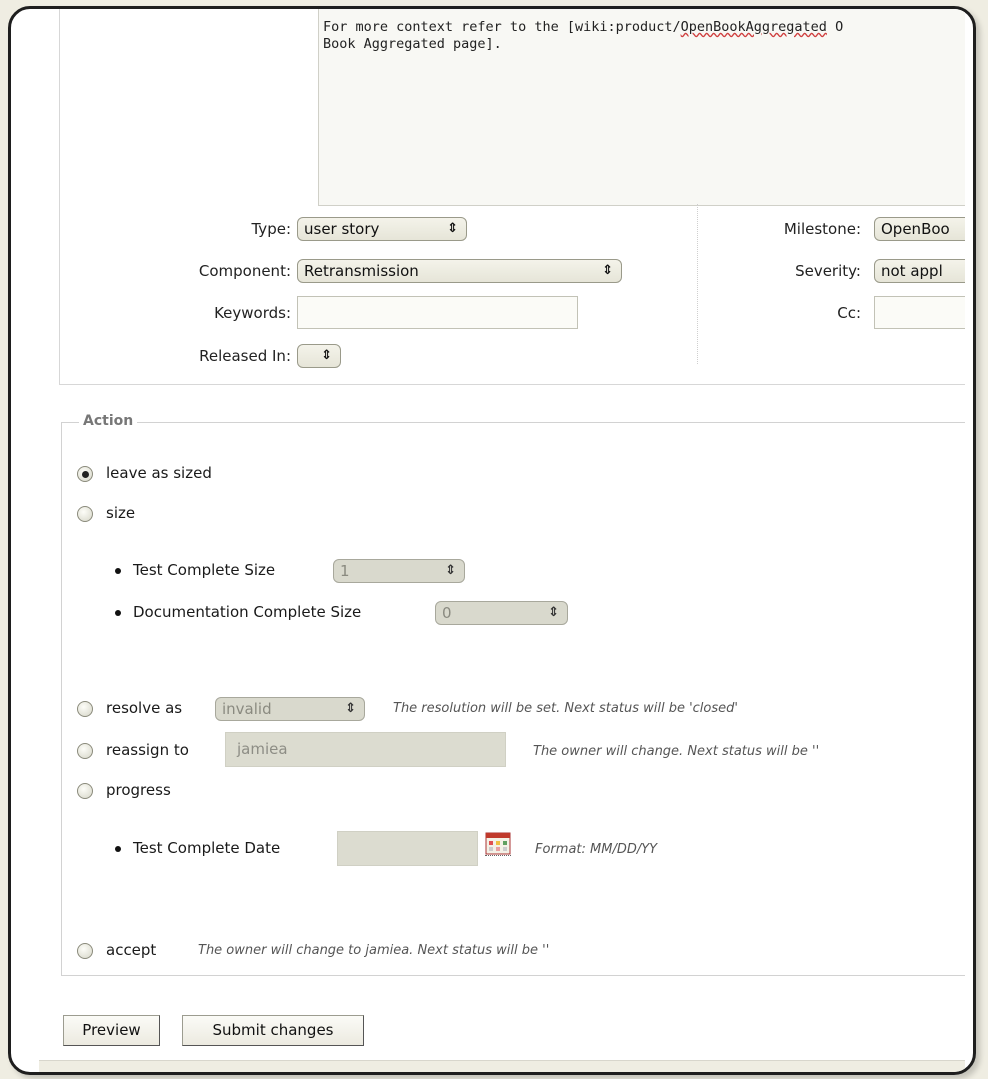 The height and width of the screenshot is (1079, 988). Describe the element at coordinates (502, 1066) in the screenshot. I see `bottom-strip` at that location.